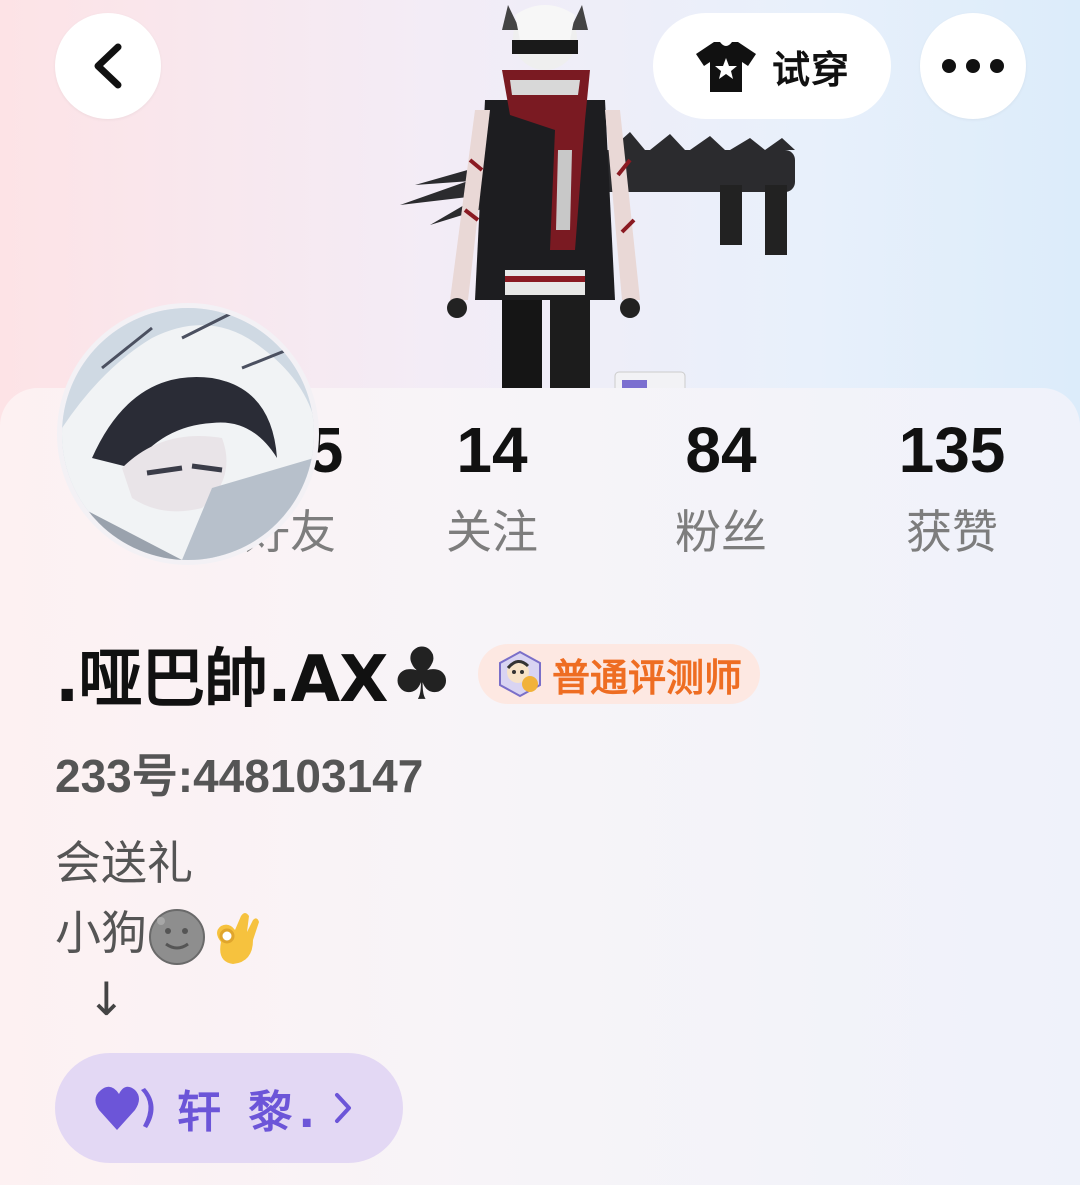 This screenshot has width=1080, height=1185. What do you see at coordinates (177, 936) in the screenshot?
I see `moon-face-emoji-icon` at bounding box center [177, 936].